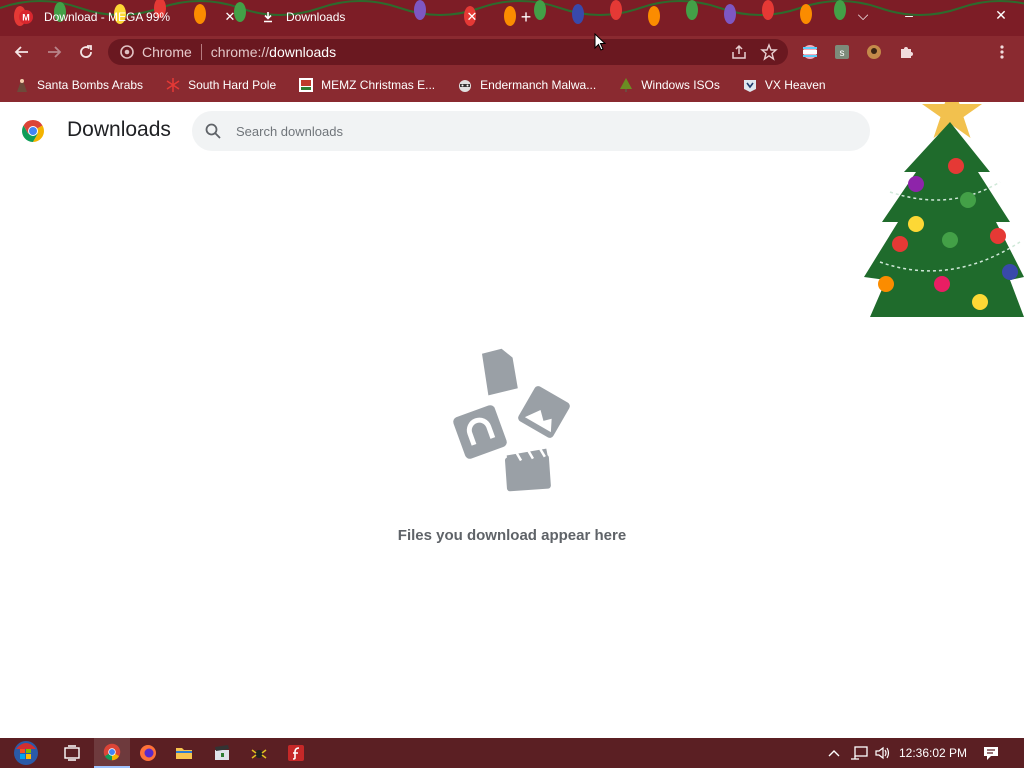 This screenshot has width=1024, height=768. I want to click on mouse-cursor-icon, so click(600, 42).